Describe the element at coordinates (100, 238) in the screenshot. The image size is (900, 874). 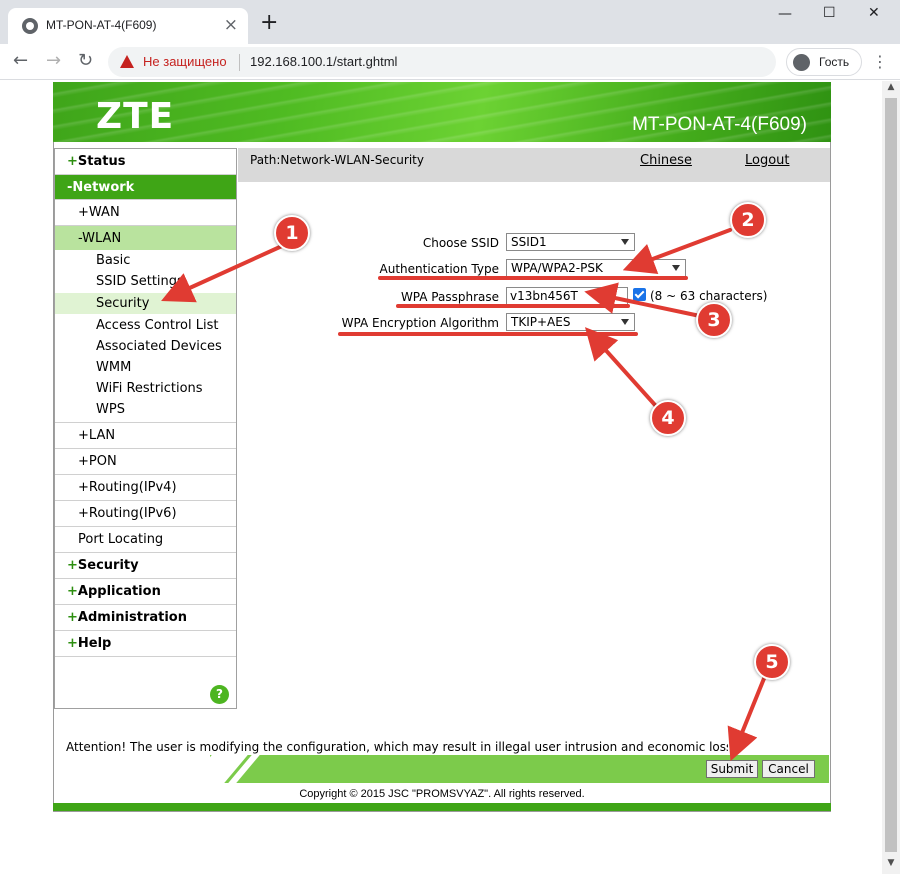
I see `sidebar-label: -WLAN` at that location.